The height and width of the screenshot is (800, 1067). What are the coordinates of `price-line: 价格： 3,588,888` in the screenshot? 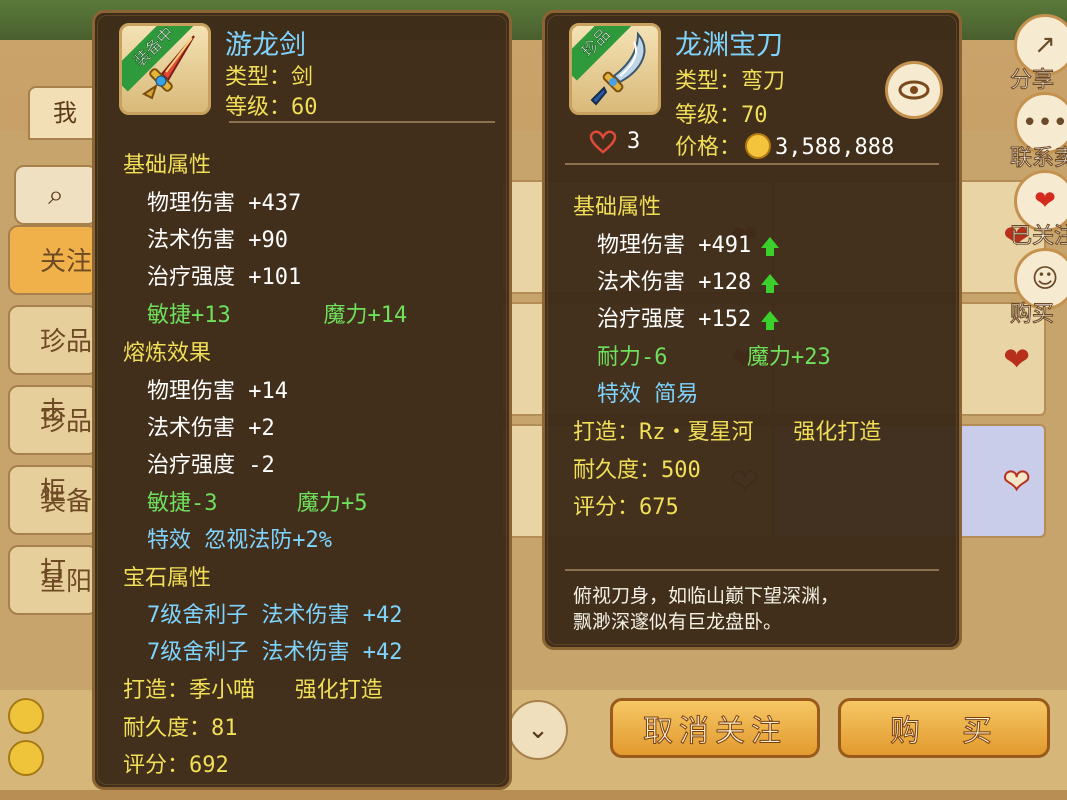 It's located at (784, 145).